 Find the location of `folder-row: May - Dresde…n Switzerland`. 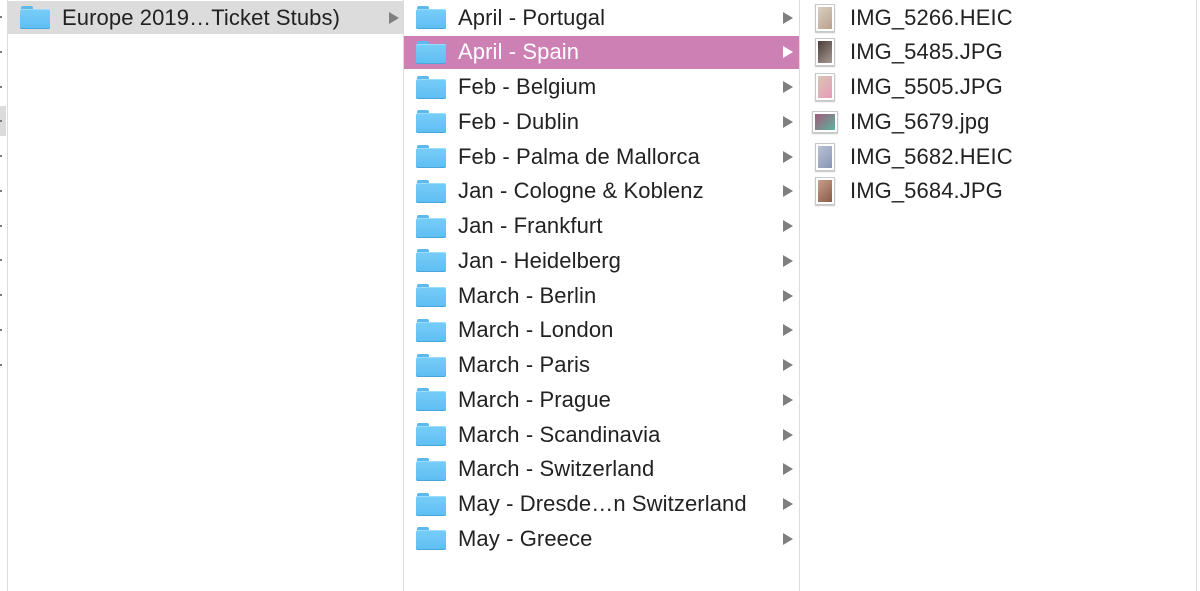

folder-row: May - Dresde…n Switzerland is located at coordinates (601, 504).